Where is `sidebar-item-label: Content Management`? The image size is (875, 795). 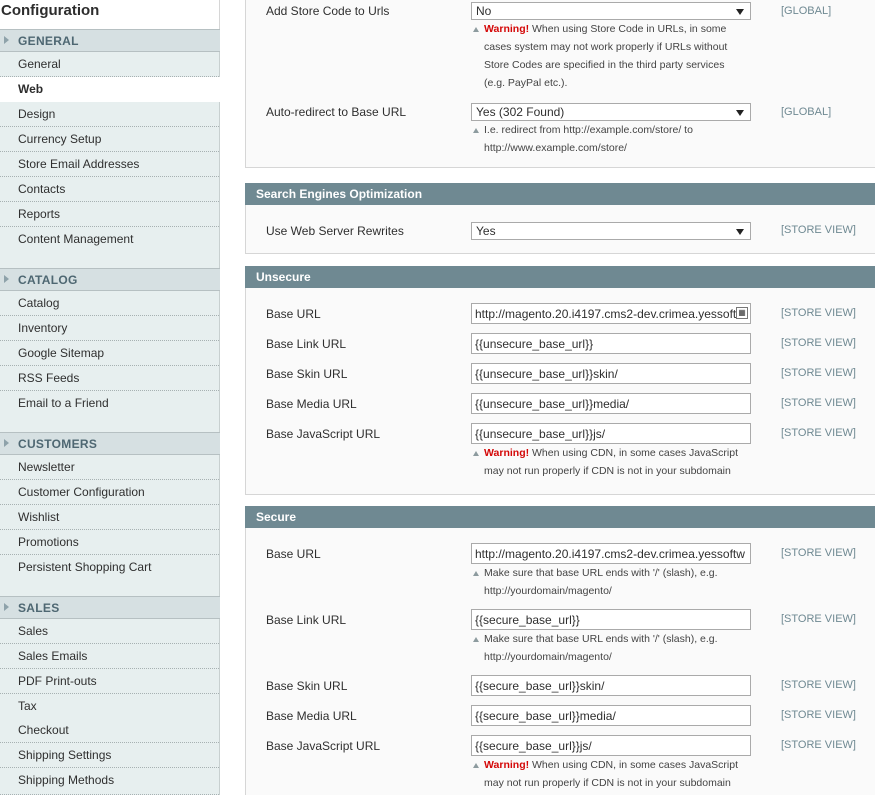
sidebar-item-label: Content Management is located at coordinates (76, 239).